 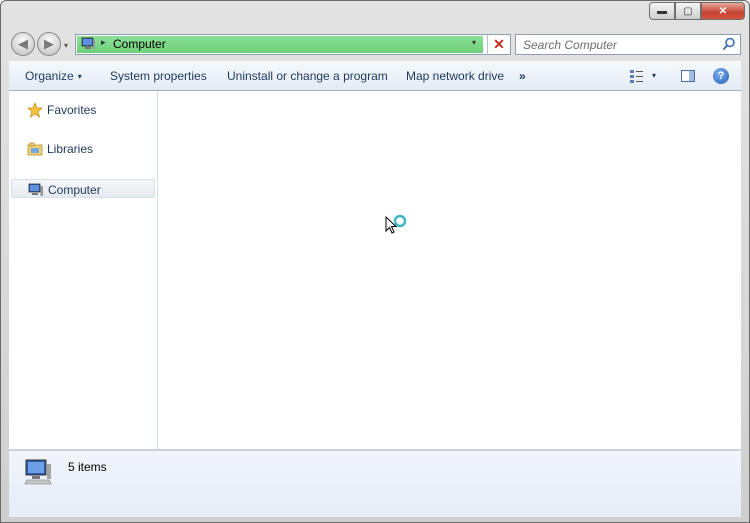 I want to click on help-icon: ?, so click(x=721, y=76).